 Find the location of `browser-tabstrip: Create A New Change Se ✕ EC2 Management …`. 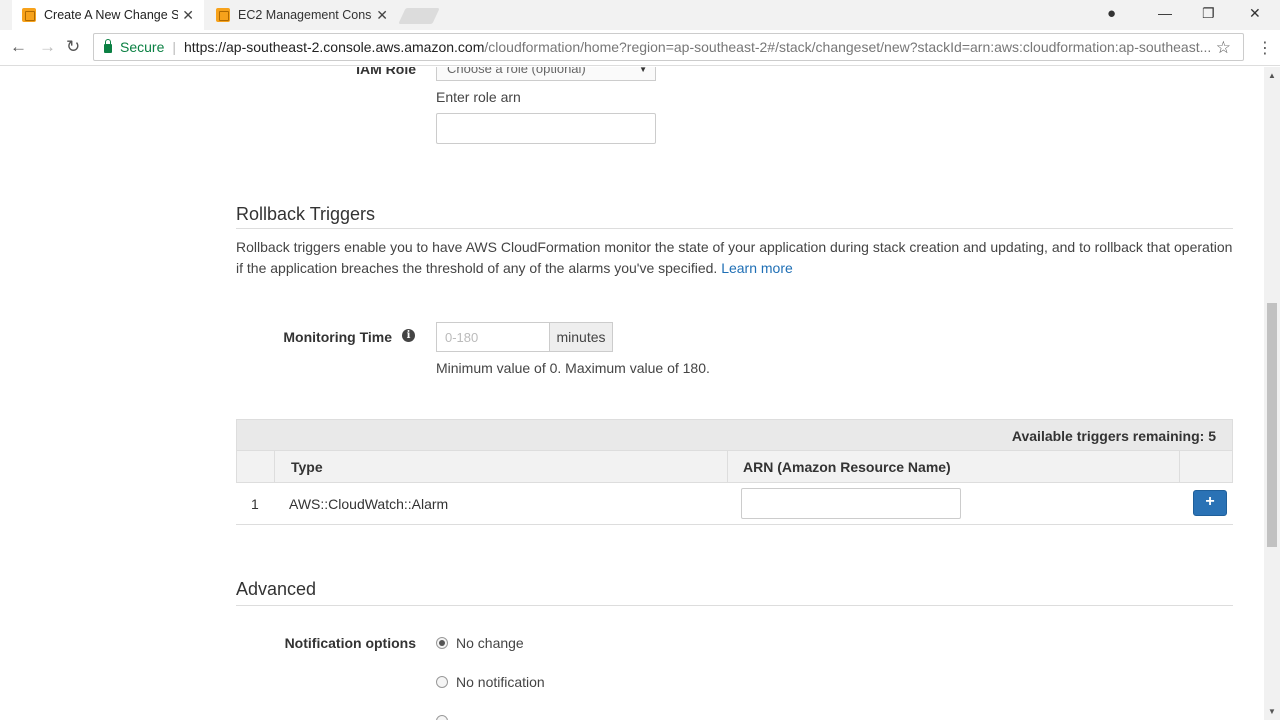

browser-tabstrip: Create A New Change Se ✕ EC2 Management … is located at coordinates (640, 15).